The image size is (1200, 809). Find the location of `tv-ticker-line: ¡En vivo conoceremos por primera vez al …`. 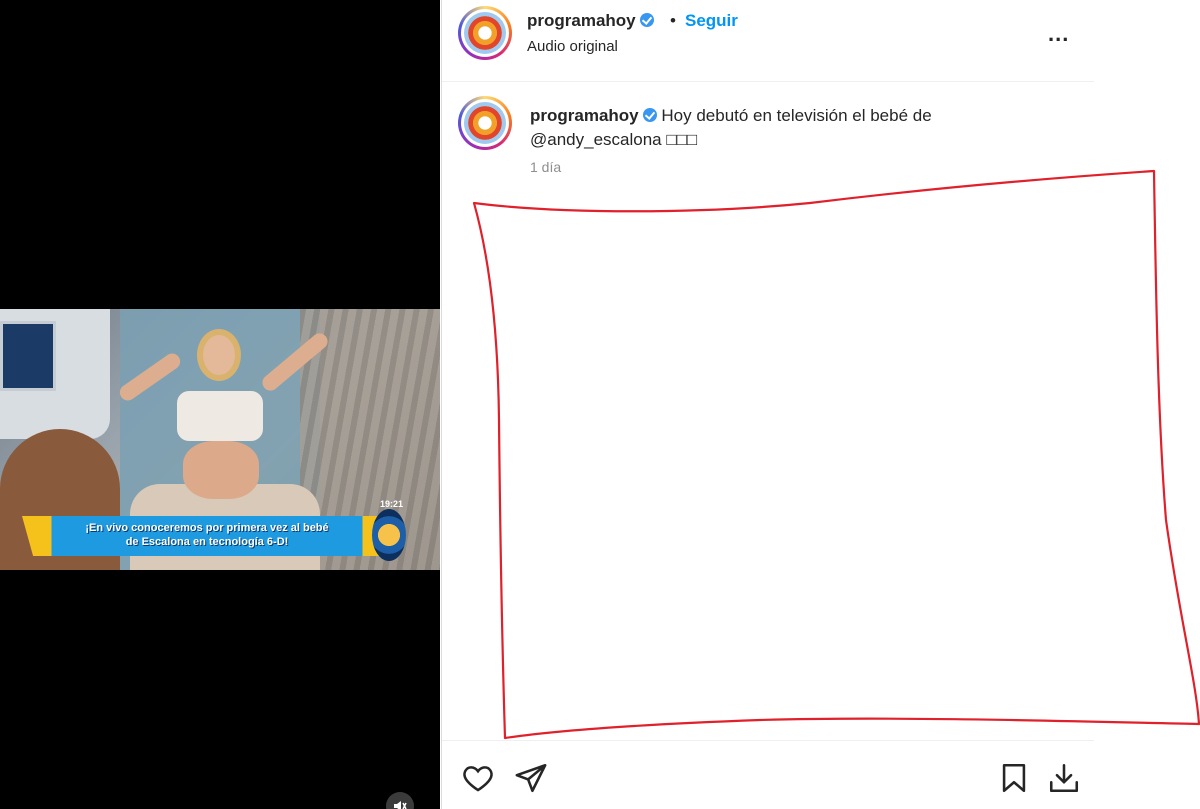

tv-ticker-line: ¡En vivo conoceremos por primera vez al … is located at coordinates (207, 528).